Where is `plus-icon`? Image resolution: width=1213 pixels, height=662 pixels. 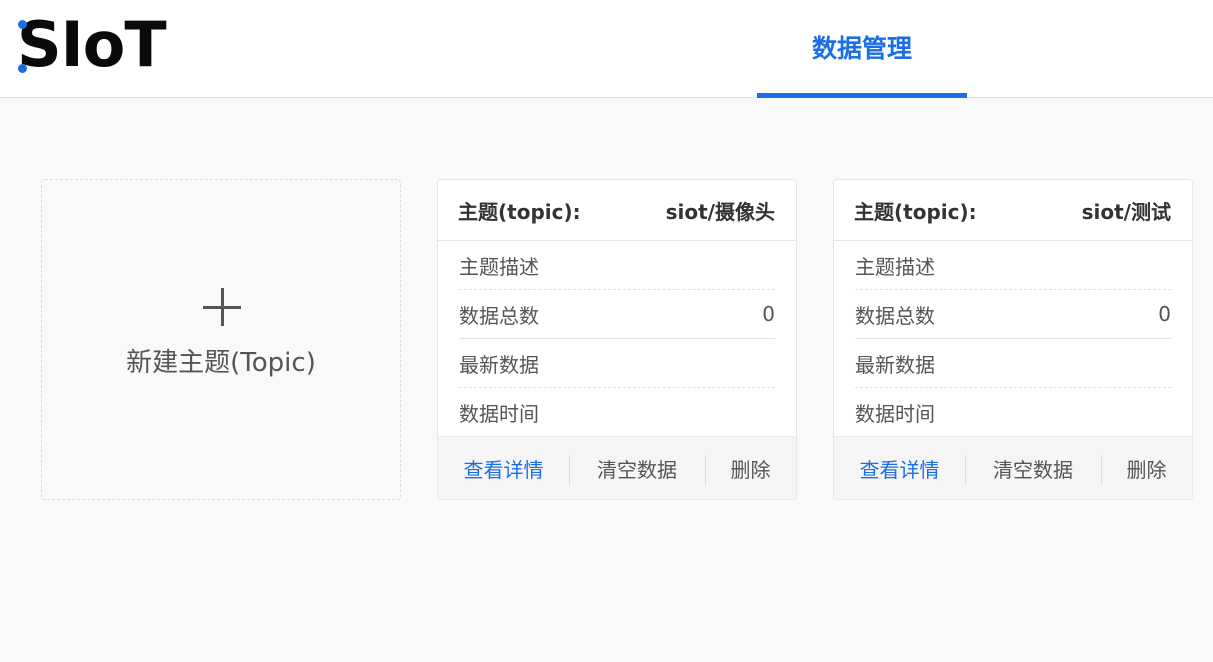
plus-icon is located at coordinates (222, 307).